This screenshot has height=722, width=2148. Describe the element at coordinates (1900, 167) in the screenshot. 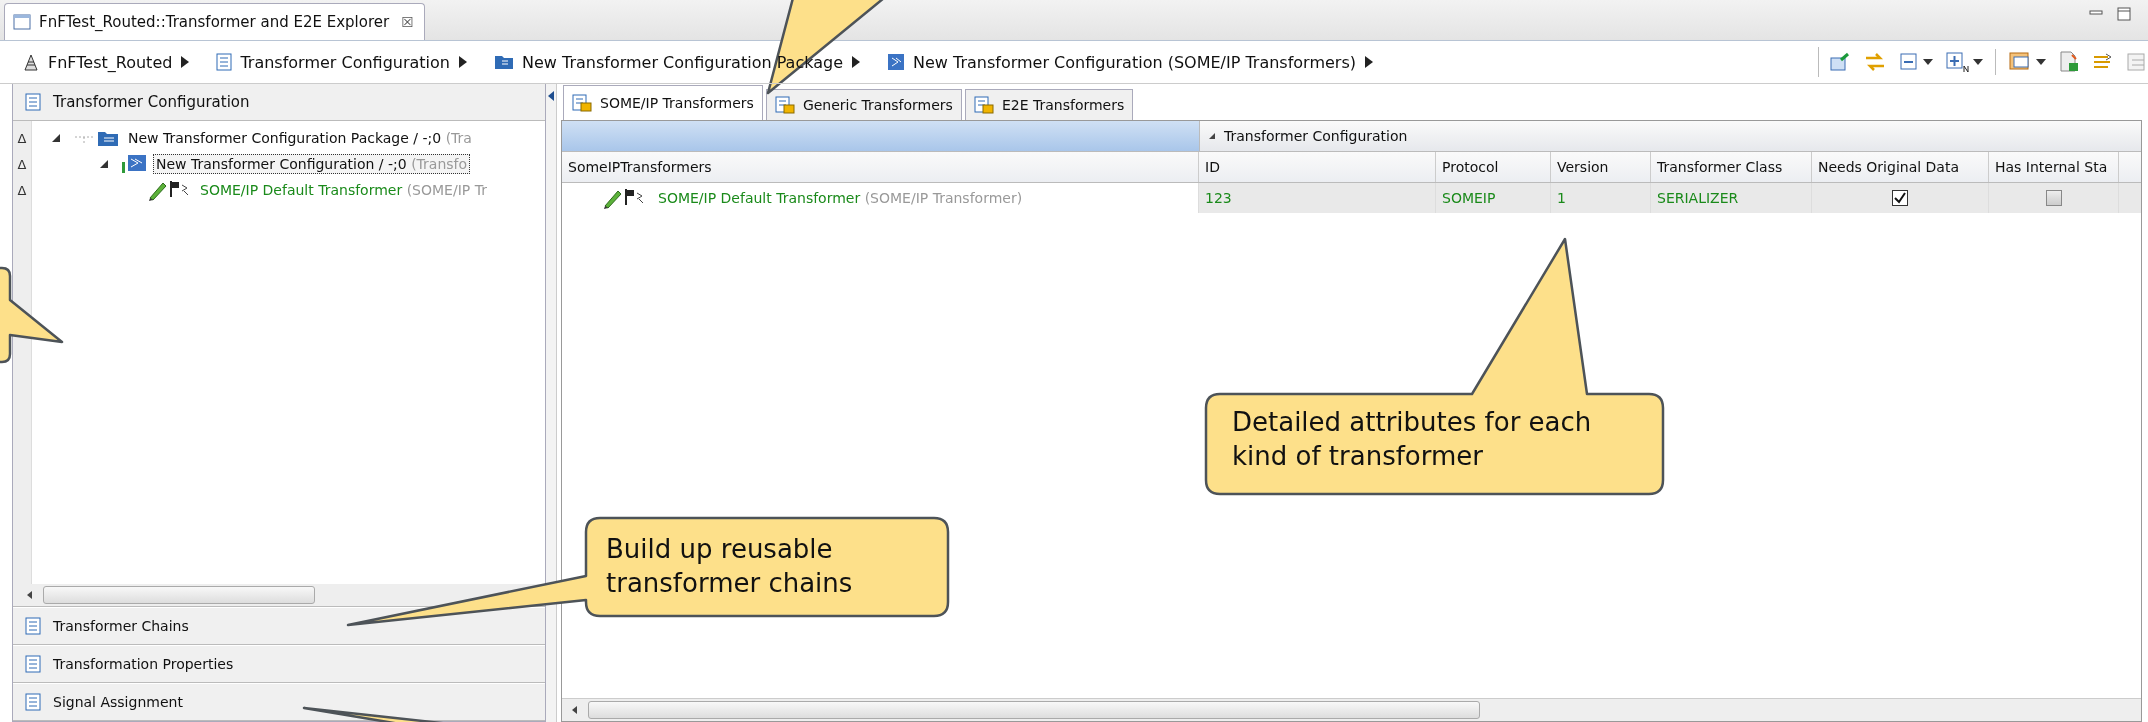

I see `column-header: Needs Original Data` at that location.